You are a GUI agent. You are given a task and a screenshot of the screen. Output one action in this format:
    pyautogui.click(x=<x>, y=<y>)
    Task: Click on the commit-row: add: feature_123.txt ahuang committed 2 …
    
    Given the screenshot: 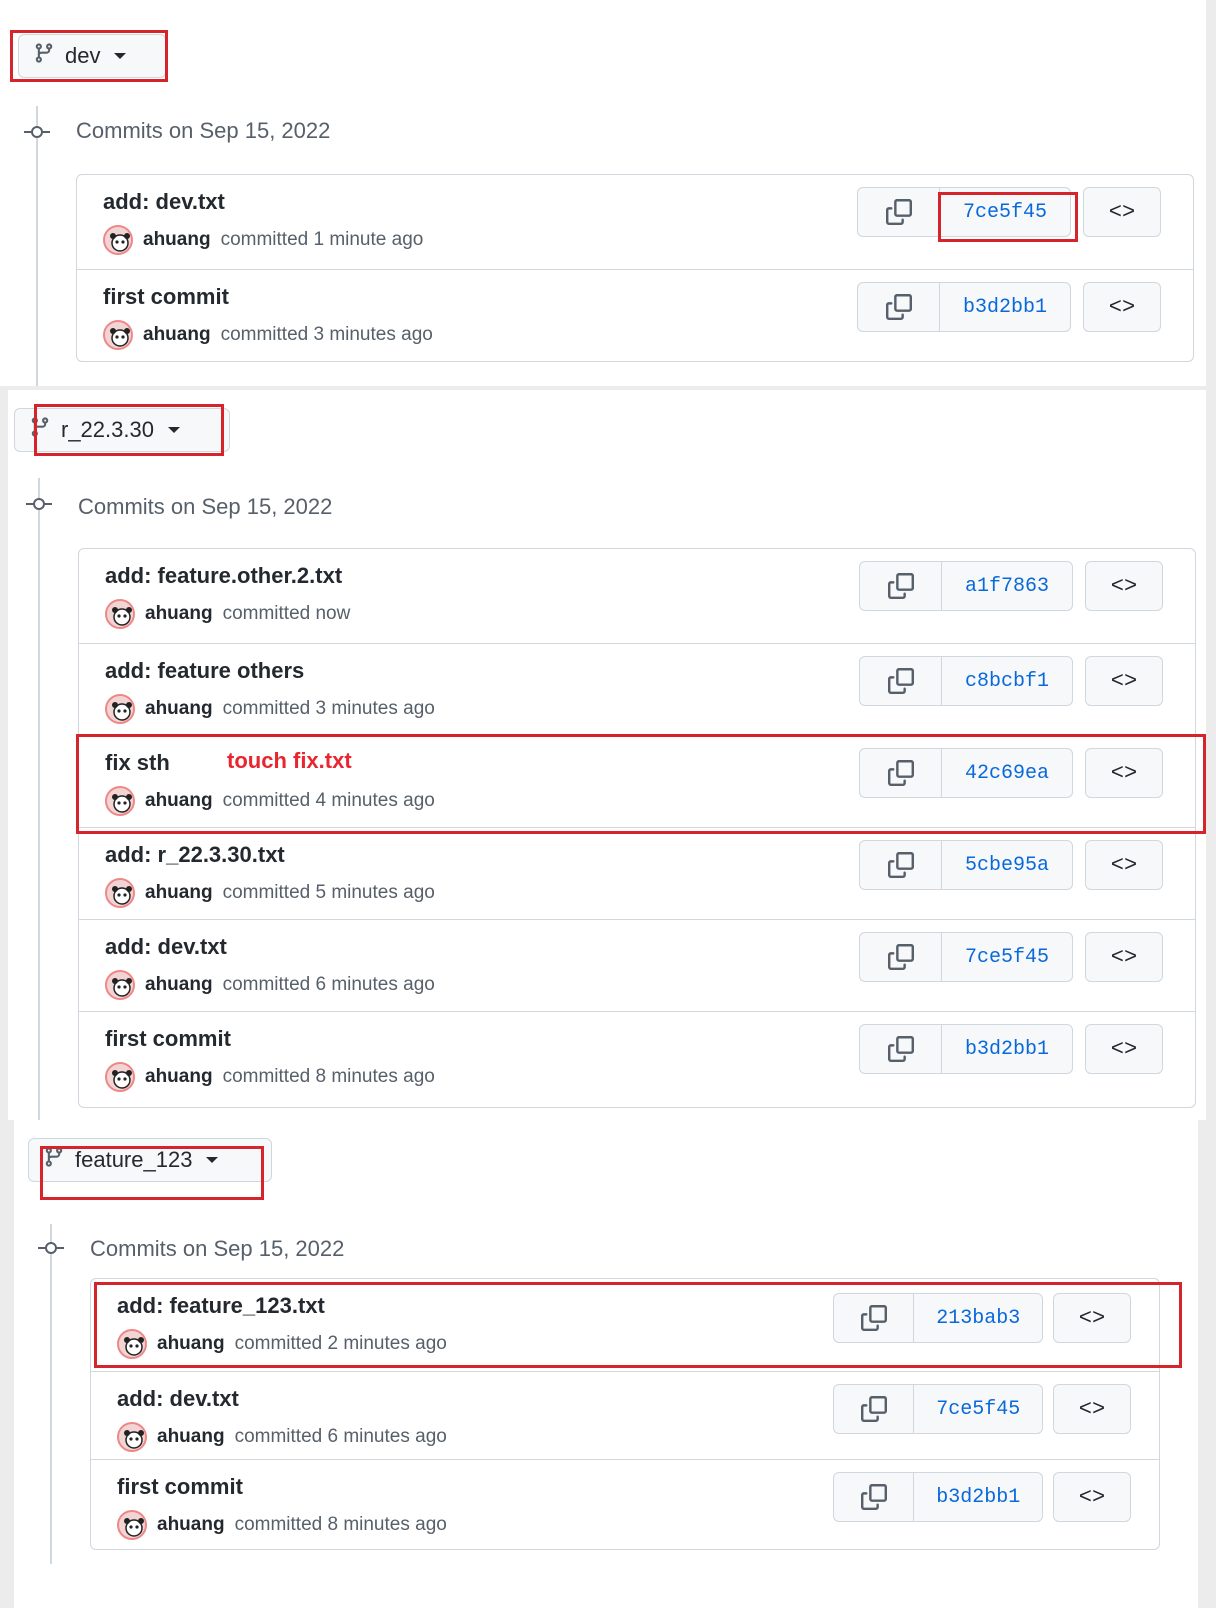 What is the action you would take?
    pyautogui.click(x=625, y=1325)
    